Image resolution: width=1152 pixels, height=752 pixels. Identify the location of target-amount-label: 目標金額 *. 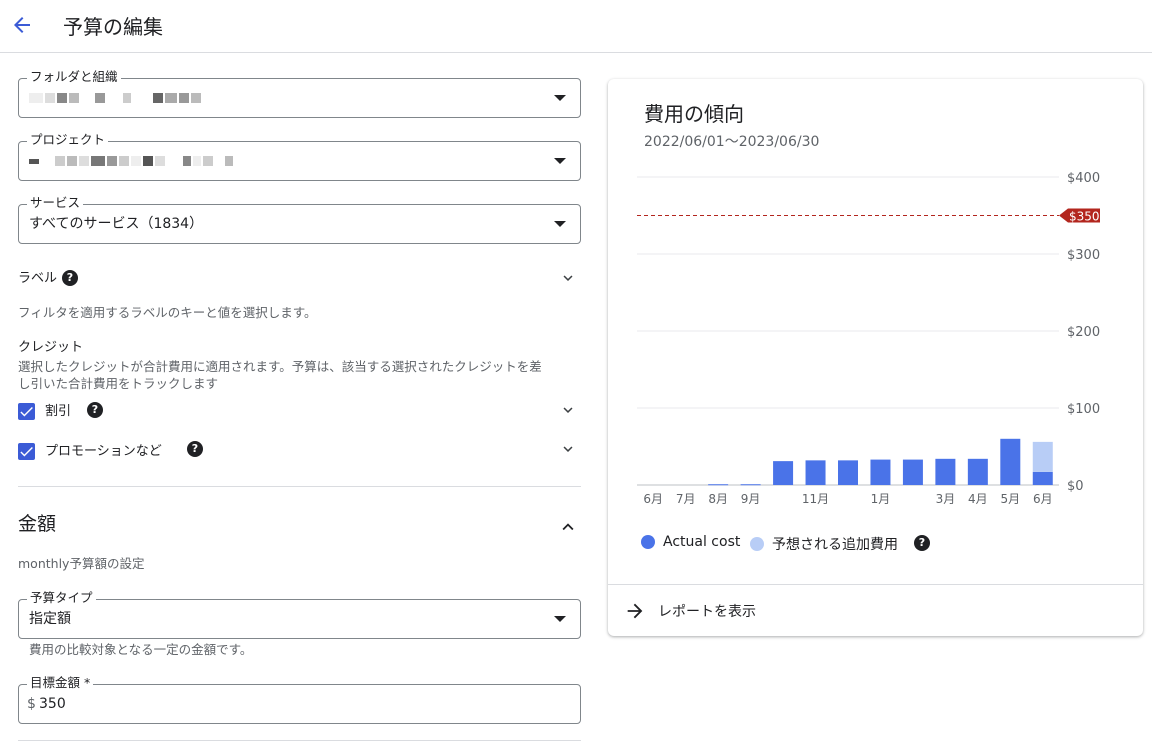
(60, 683).